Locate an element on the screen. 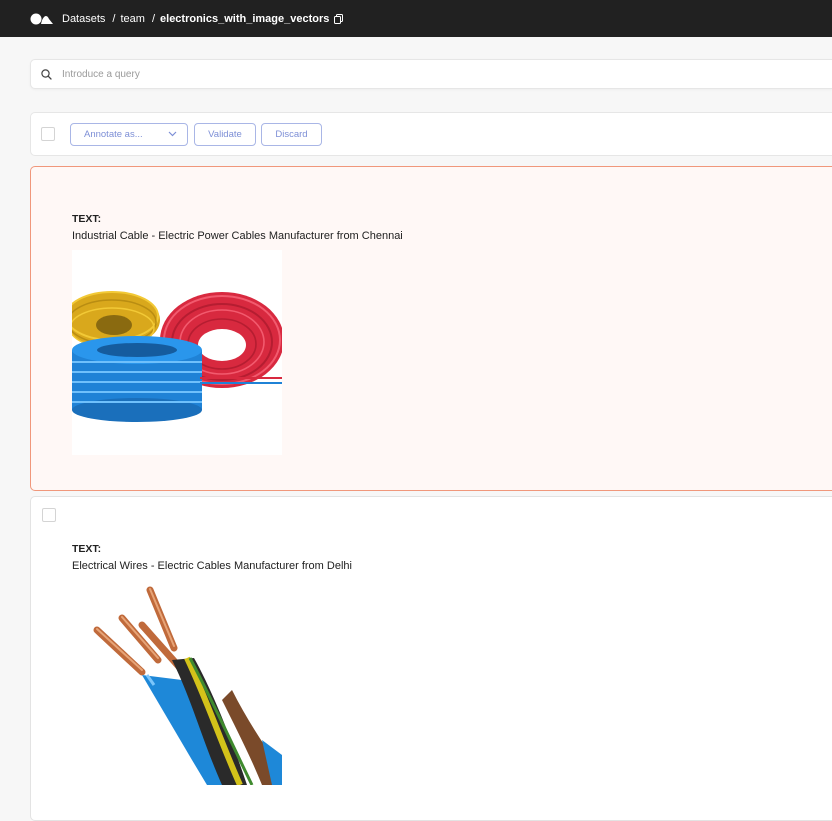 This screenshot has width=832, height=821. search-input is located at coordinates (312, 74).